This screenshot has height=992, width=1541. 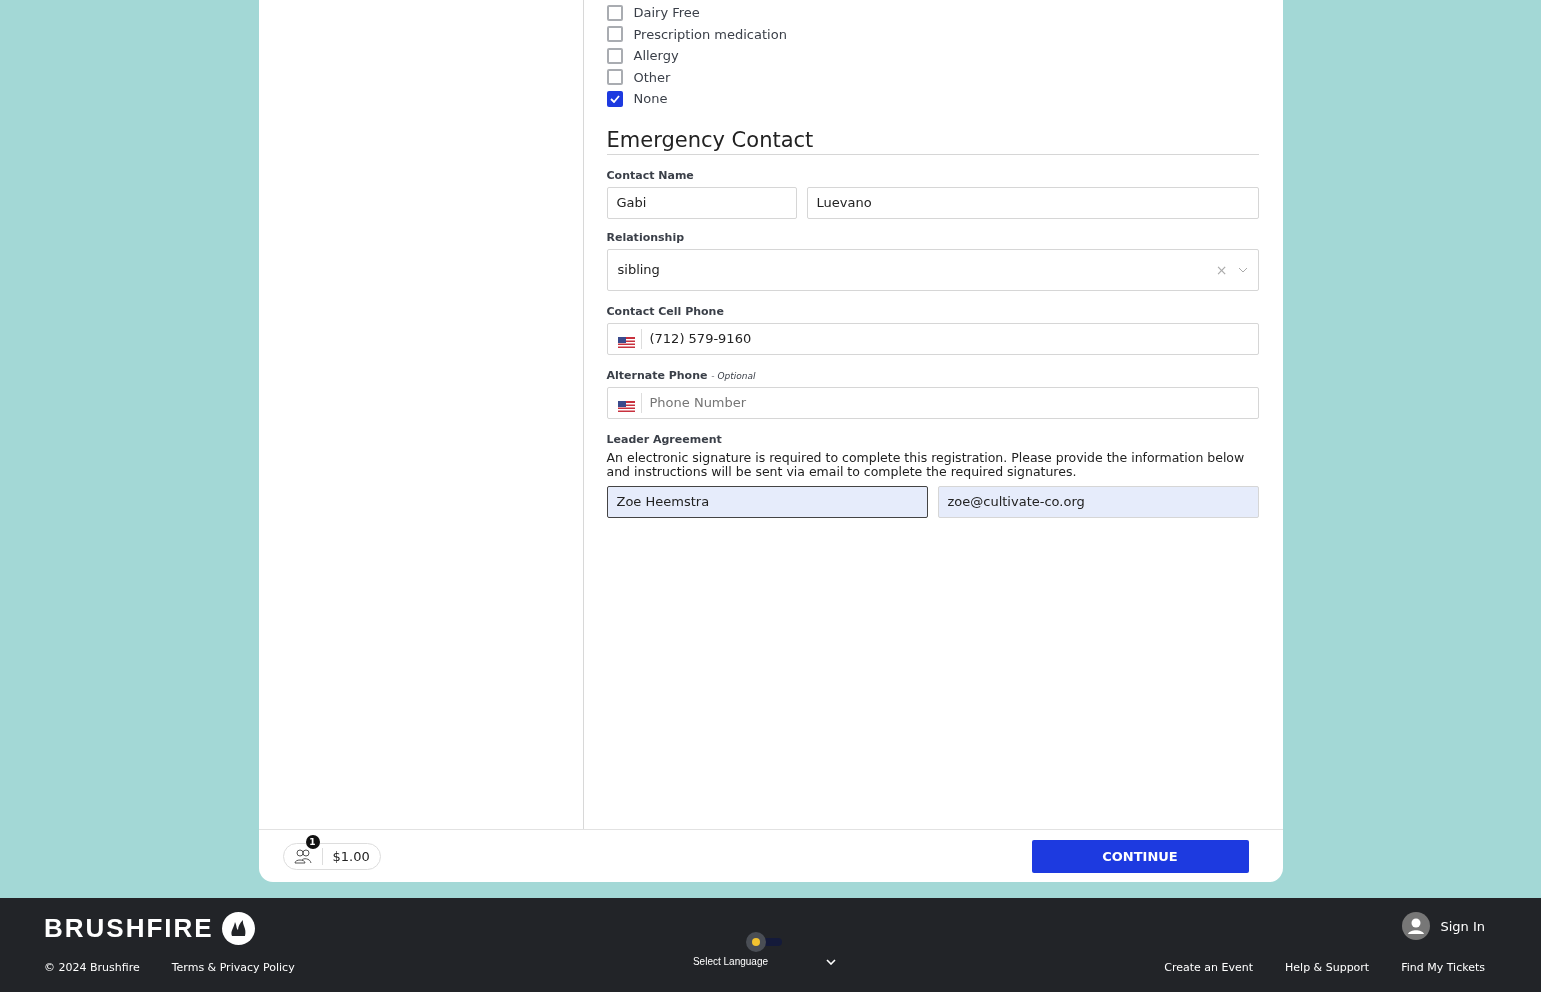 I want to click on brand-logo: BRUSHFIRE, so click(x=129, y=928).